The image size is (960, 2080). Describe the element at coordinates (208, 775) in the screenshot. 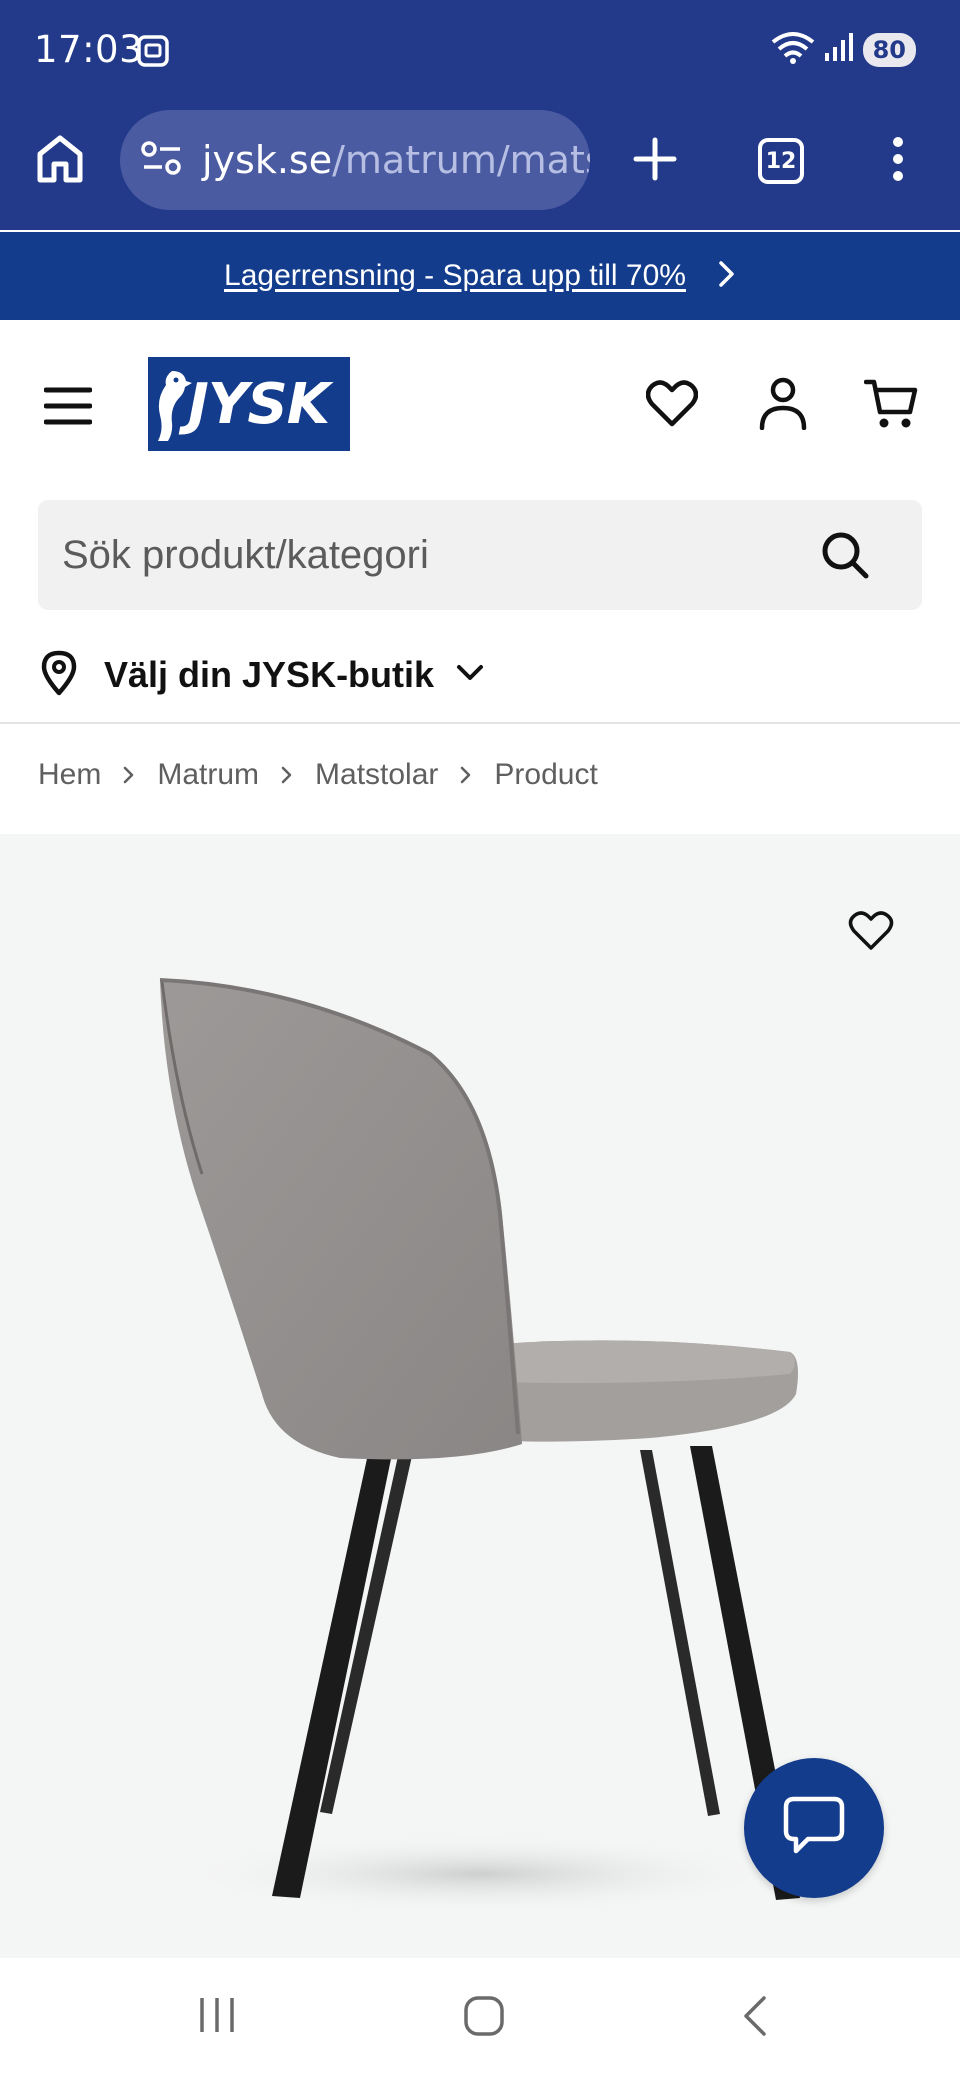

I see `breadcrumb-item-matrum: Matrum` at that location.